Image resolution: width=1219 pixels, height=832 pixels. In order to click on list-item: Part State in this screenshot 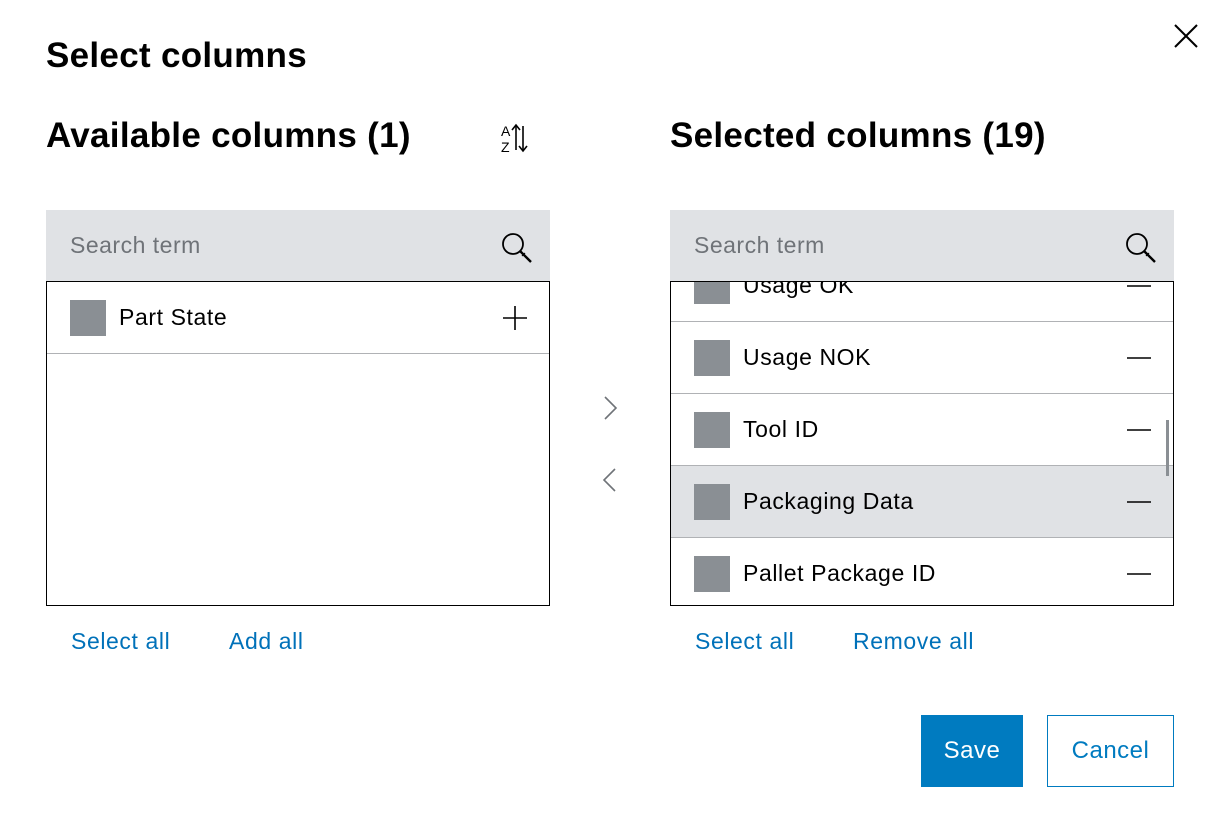, I will do `click(298, 318)`.